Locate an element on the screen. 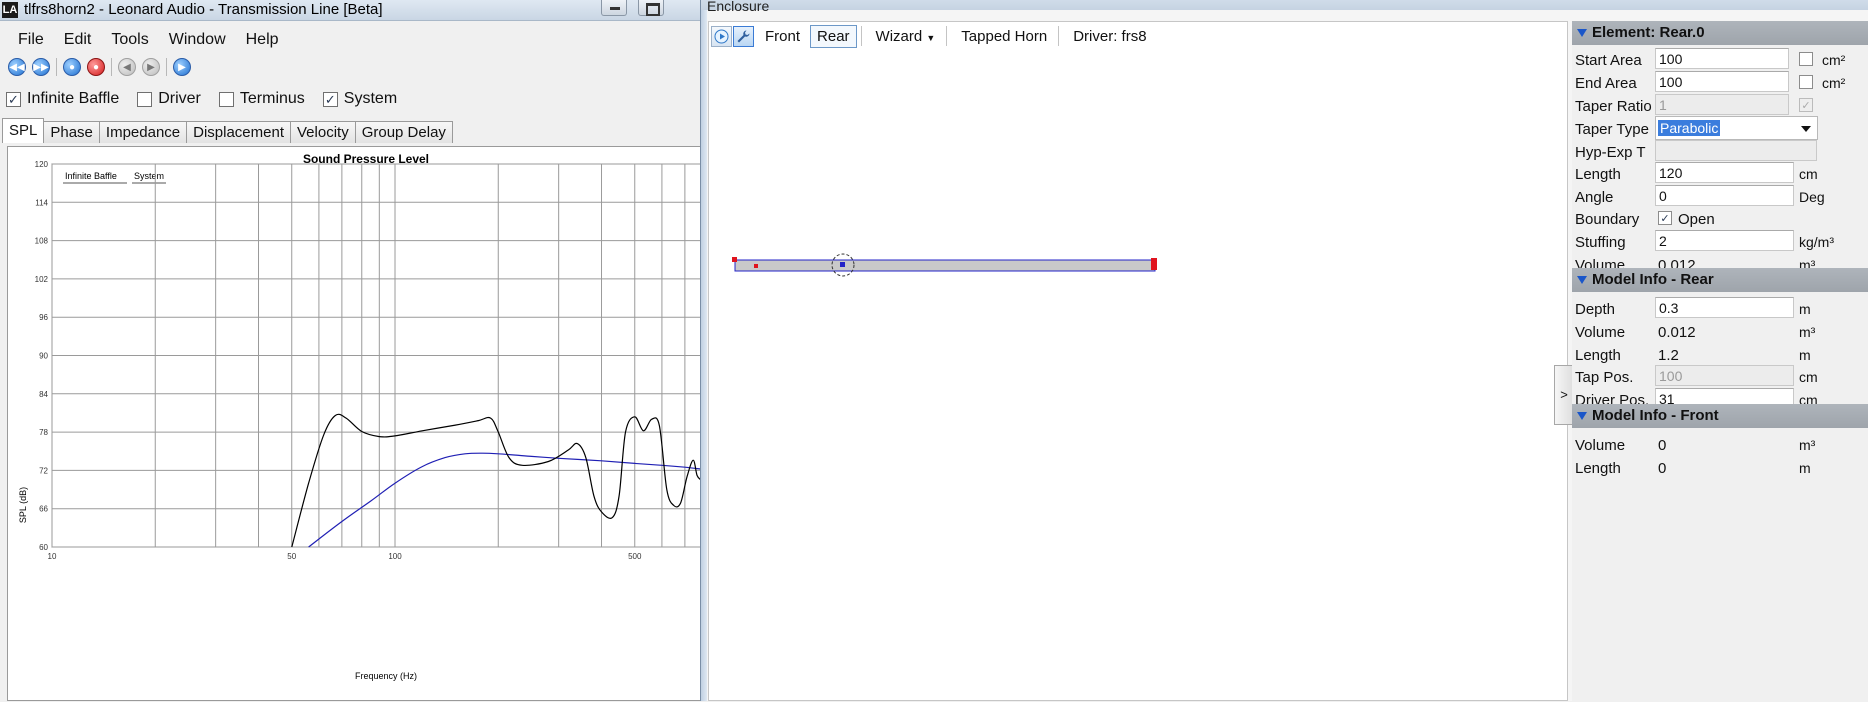  menu-edit: Edit is located at coordinates (78, 41).